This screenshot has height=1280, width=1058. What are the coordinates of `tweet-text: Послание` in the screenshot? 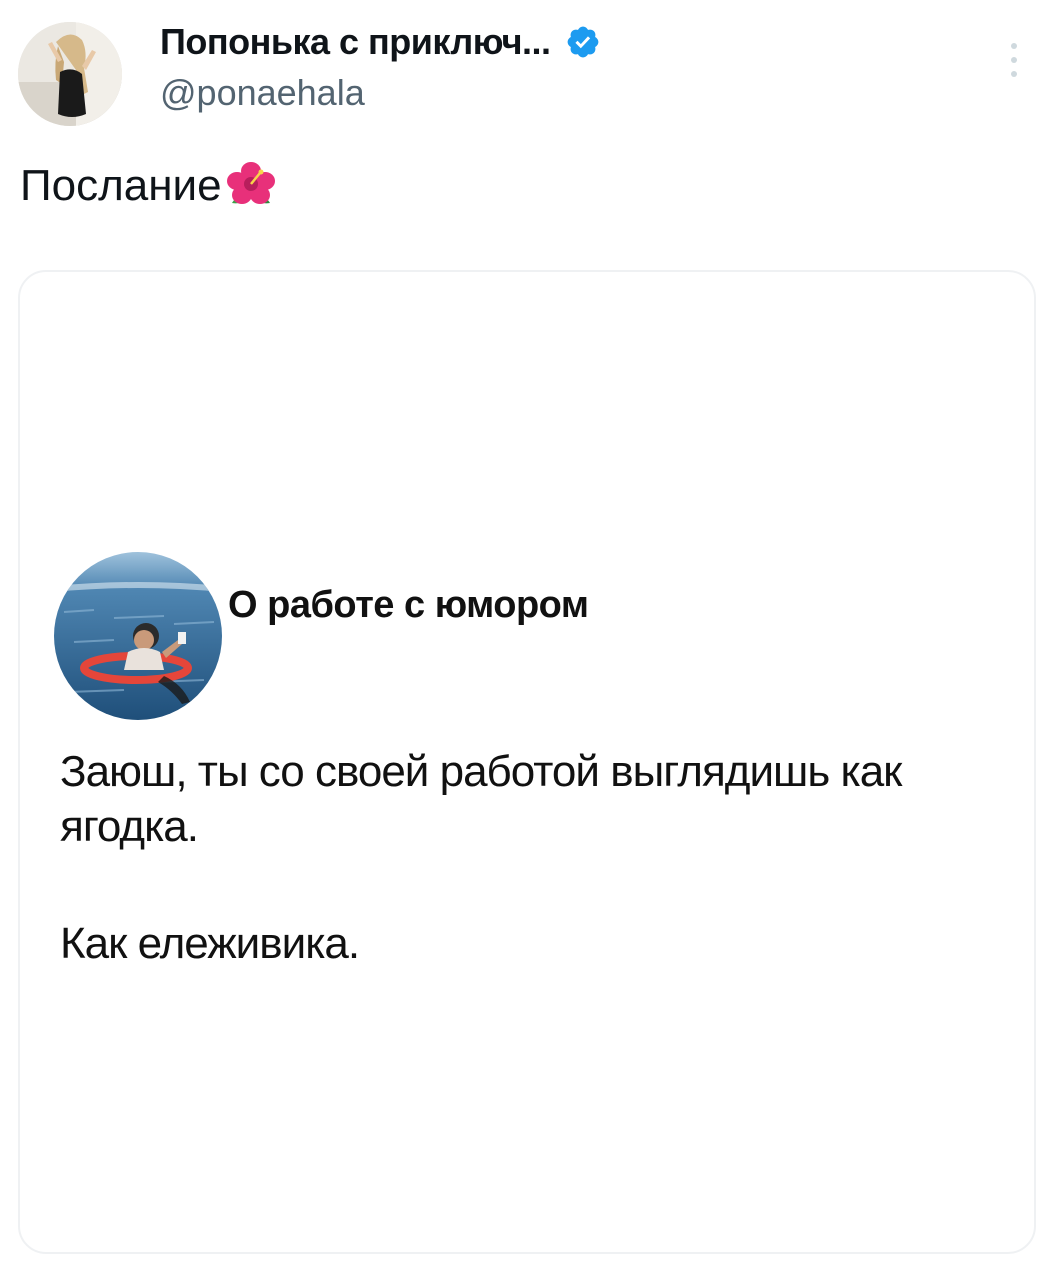 It's located at (149, 186).